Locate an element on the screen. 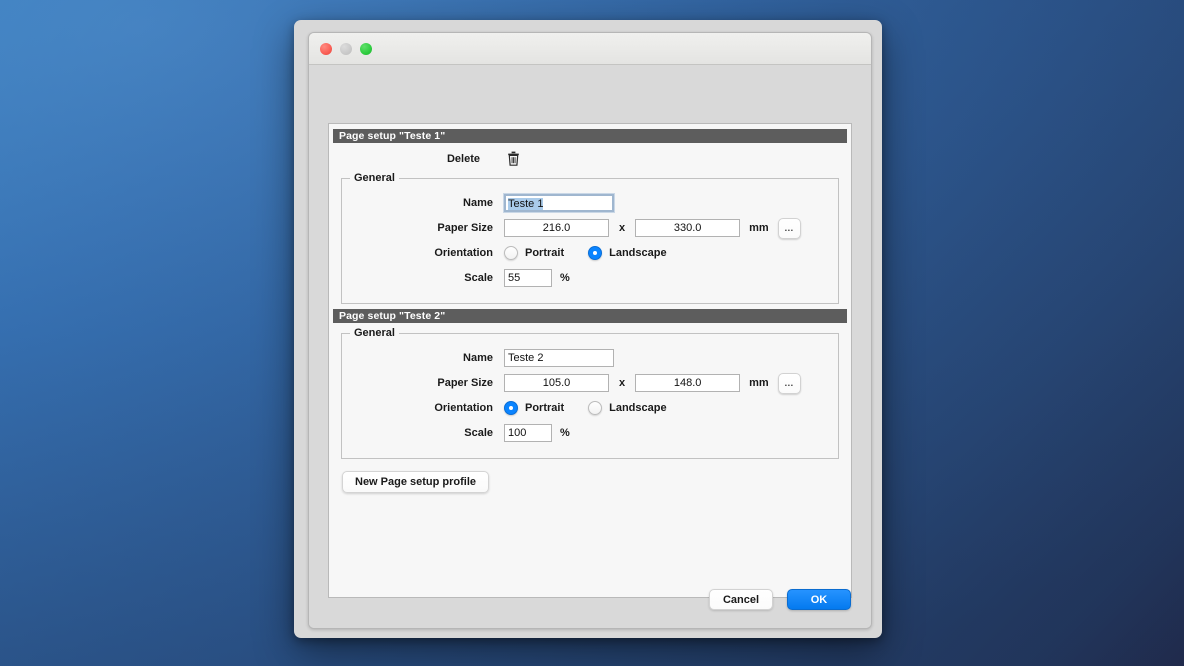  name-row-1: Name Teste 1 is located at coordinates (590, 203).